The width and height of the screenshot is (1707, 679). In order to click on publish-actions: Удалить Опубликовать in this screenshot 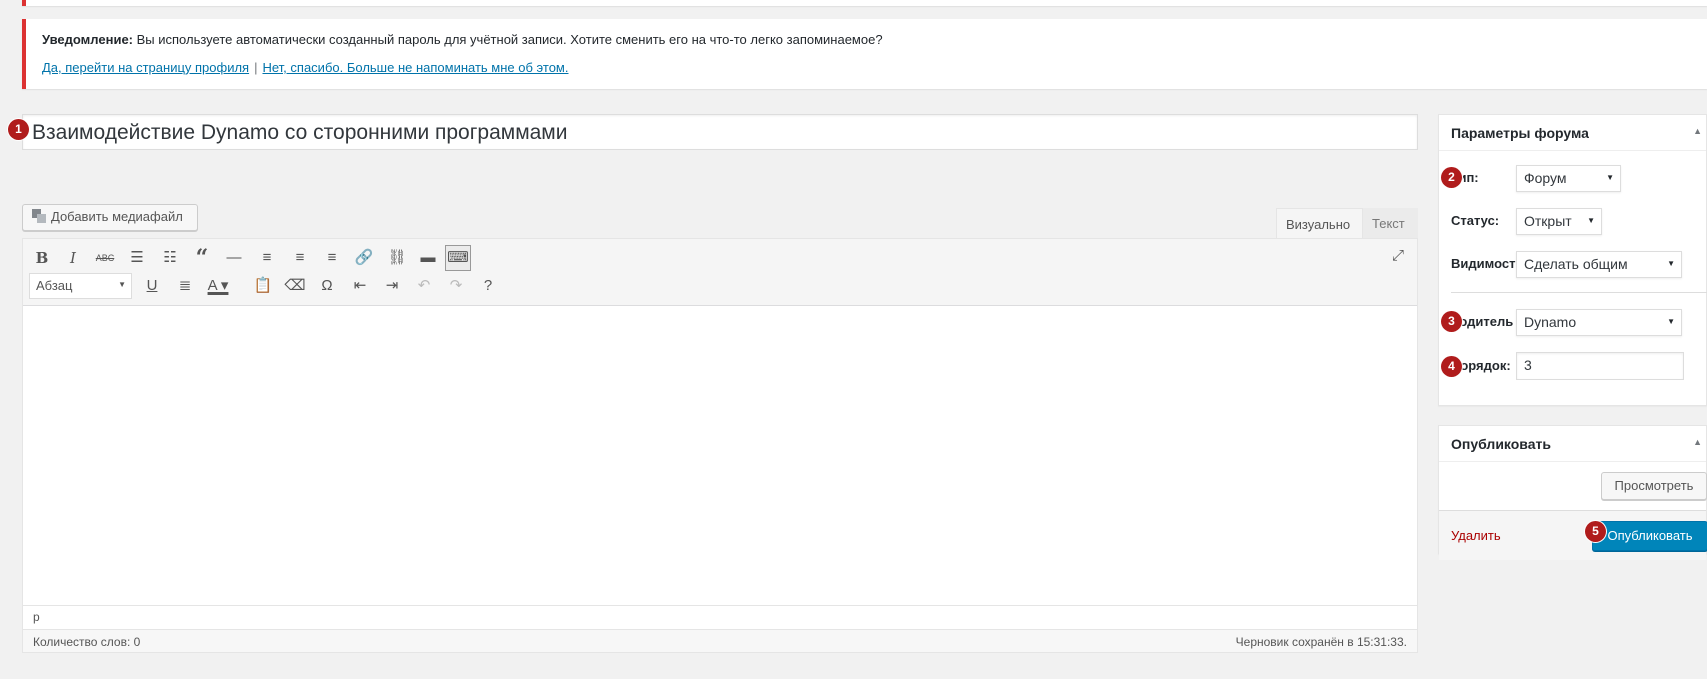, I will do `click(1573, 535)`.